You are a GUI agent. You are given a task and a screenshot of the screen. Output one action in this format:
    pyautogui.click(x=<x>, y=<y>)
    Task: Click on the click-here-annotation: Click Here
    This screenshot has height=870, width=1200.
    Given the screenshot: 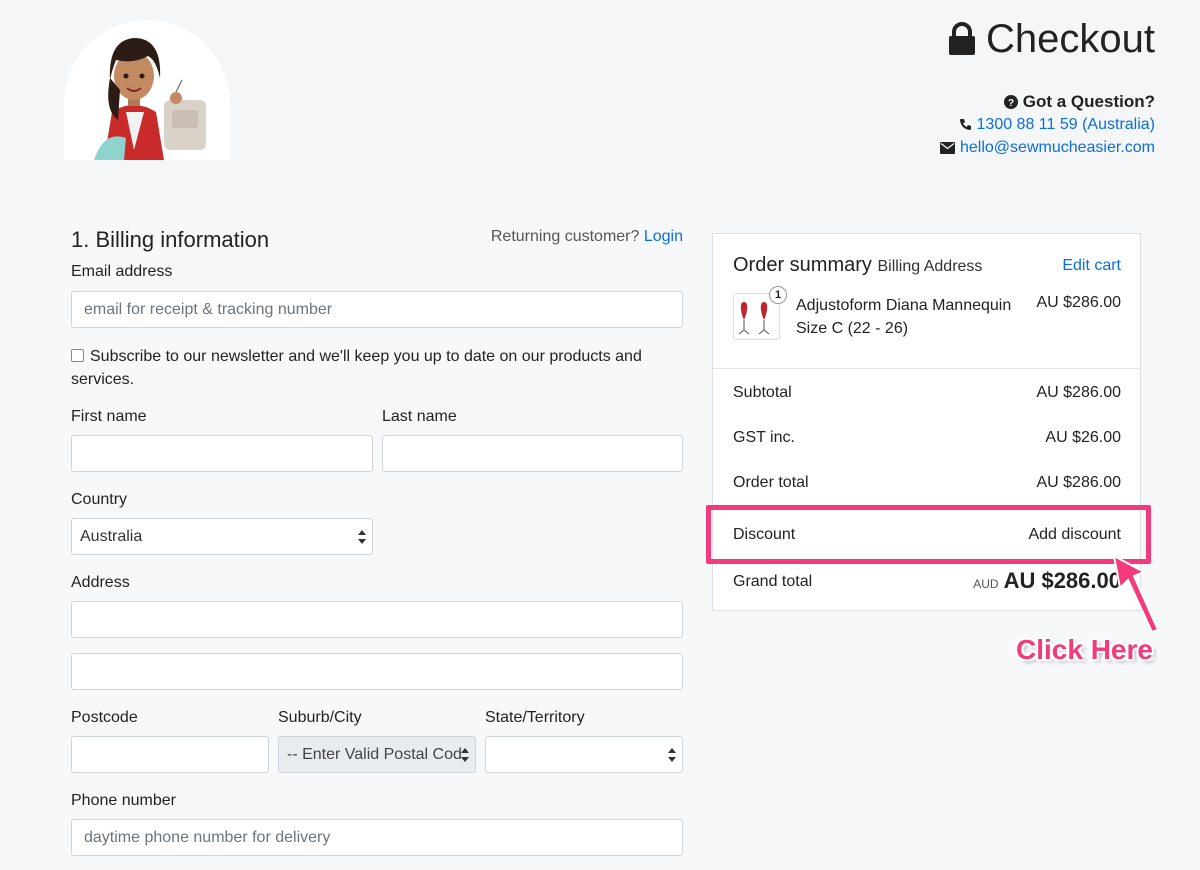 What is the action you would take?
    pyautogui.click(x=1084, y=649)
    